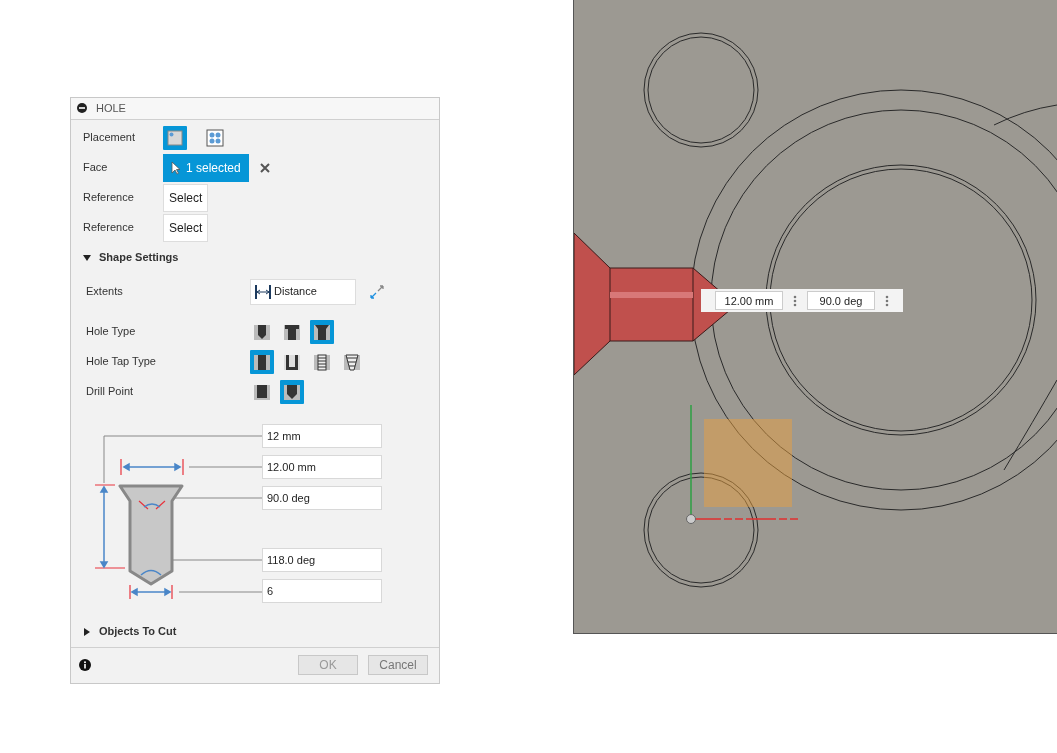  Describe the element at coordinates (87, 631) in the screenshot. I see `caret-right-icon` at that location.